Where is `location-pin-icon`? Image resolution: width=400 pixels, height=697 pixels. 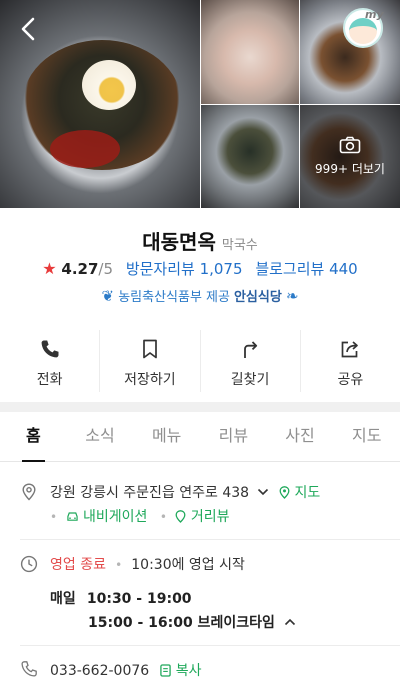 location-pin-icon is located at coordinates (29, 492).